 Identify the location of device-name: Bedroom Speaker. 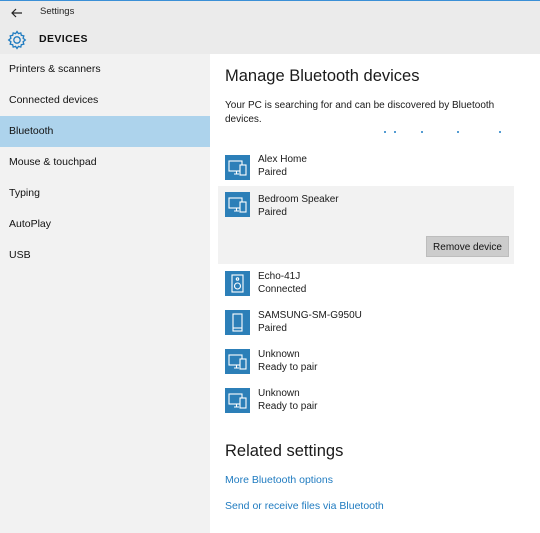
(298, 199).